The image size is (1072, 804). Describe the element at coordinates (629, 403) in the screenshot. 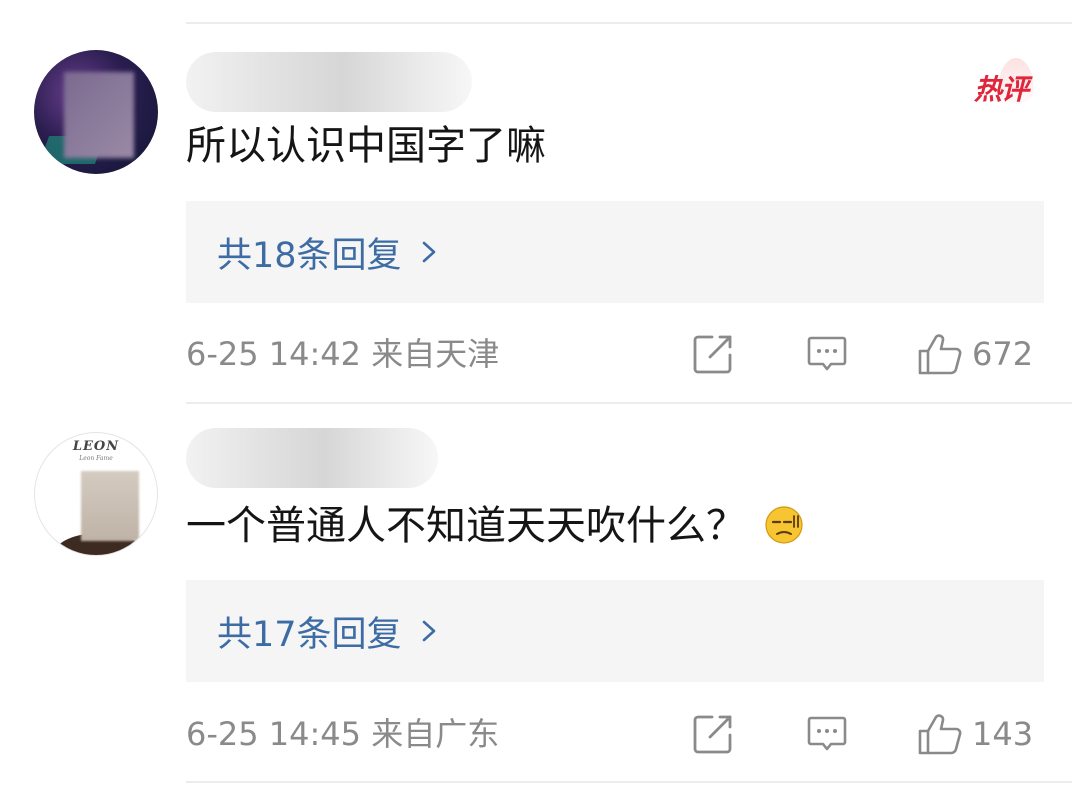

I see `comment-divider` at that location.